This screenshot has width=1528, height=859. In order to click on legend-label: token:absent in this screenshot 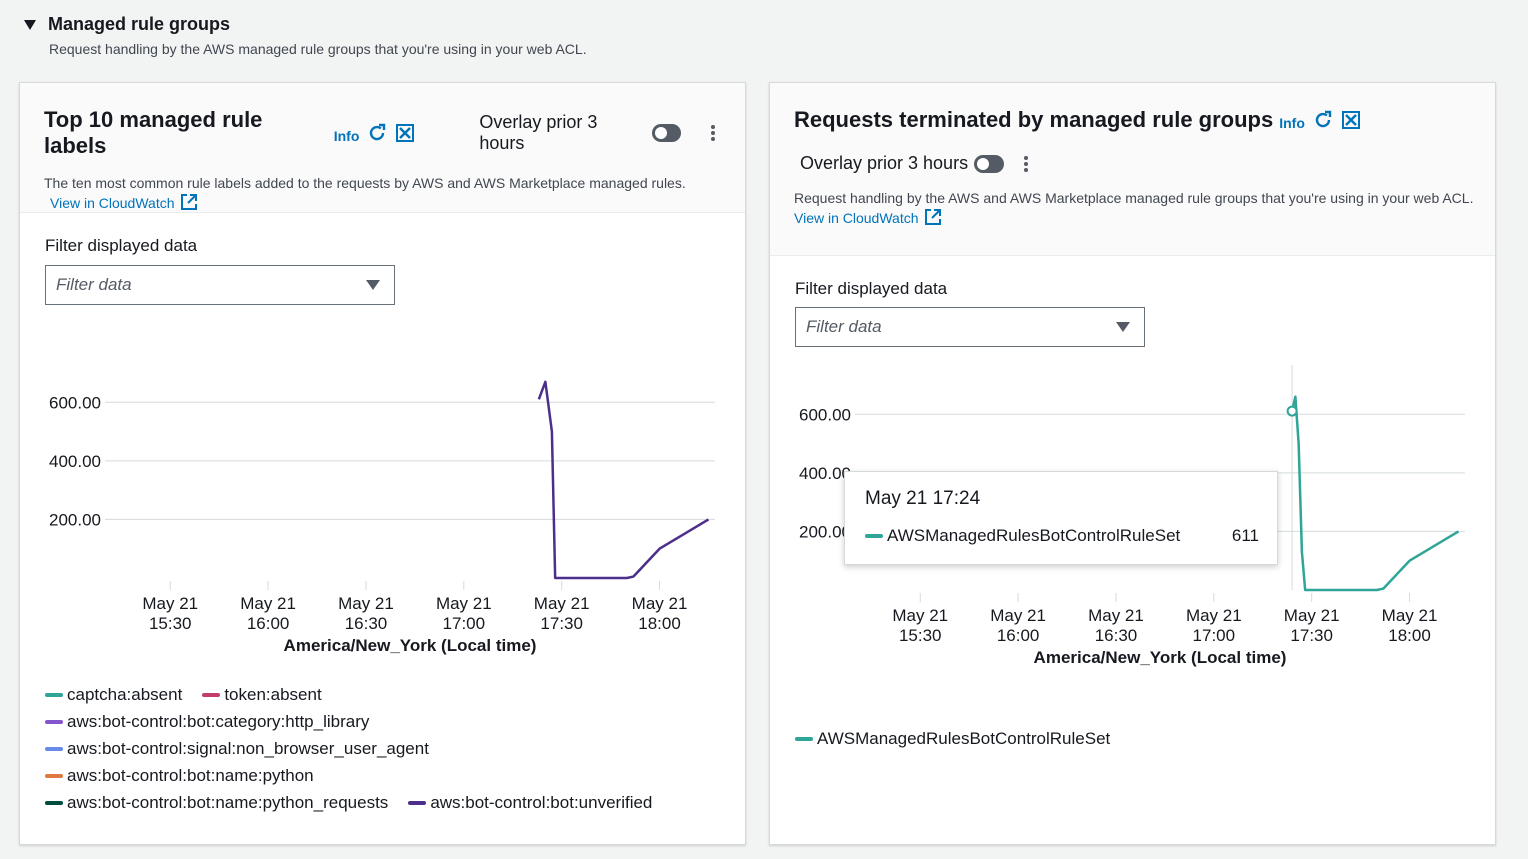, I will do `click(273, 694)`.